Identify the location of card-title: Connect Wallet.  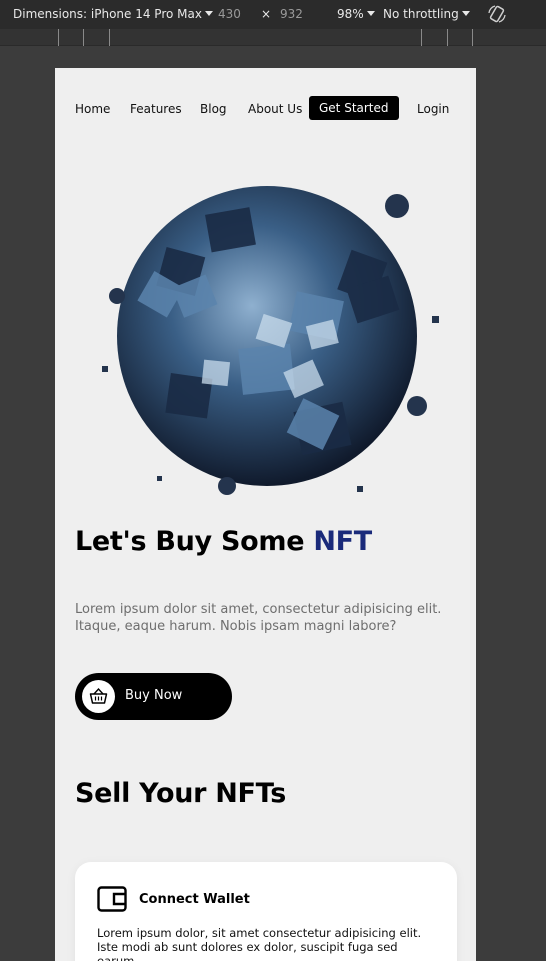
(194, 899).